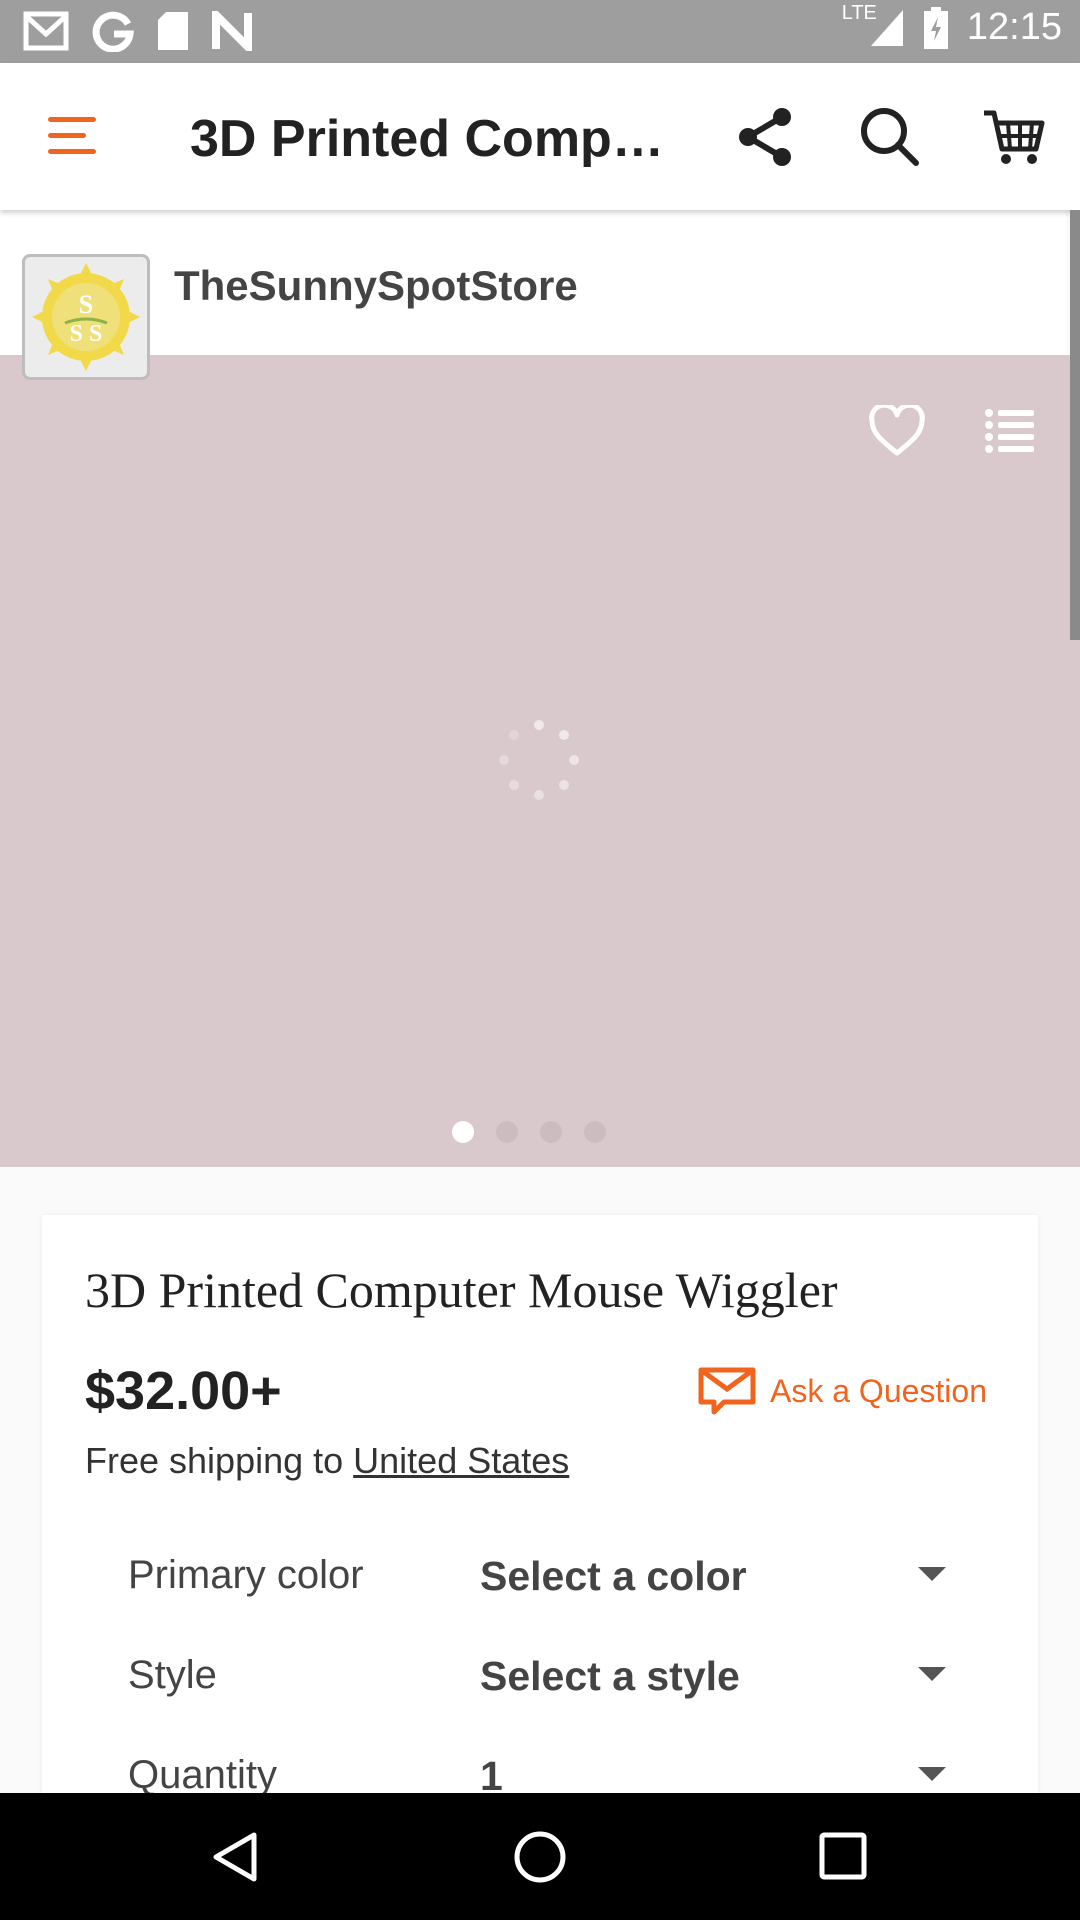 The height and width of the screenshot is (1920, 1080). I want to click on option-label: Quantity, so click(202, 1775).